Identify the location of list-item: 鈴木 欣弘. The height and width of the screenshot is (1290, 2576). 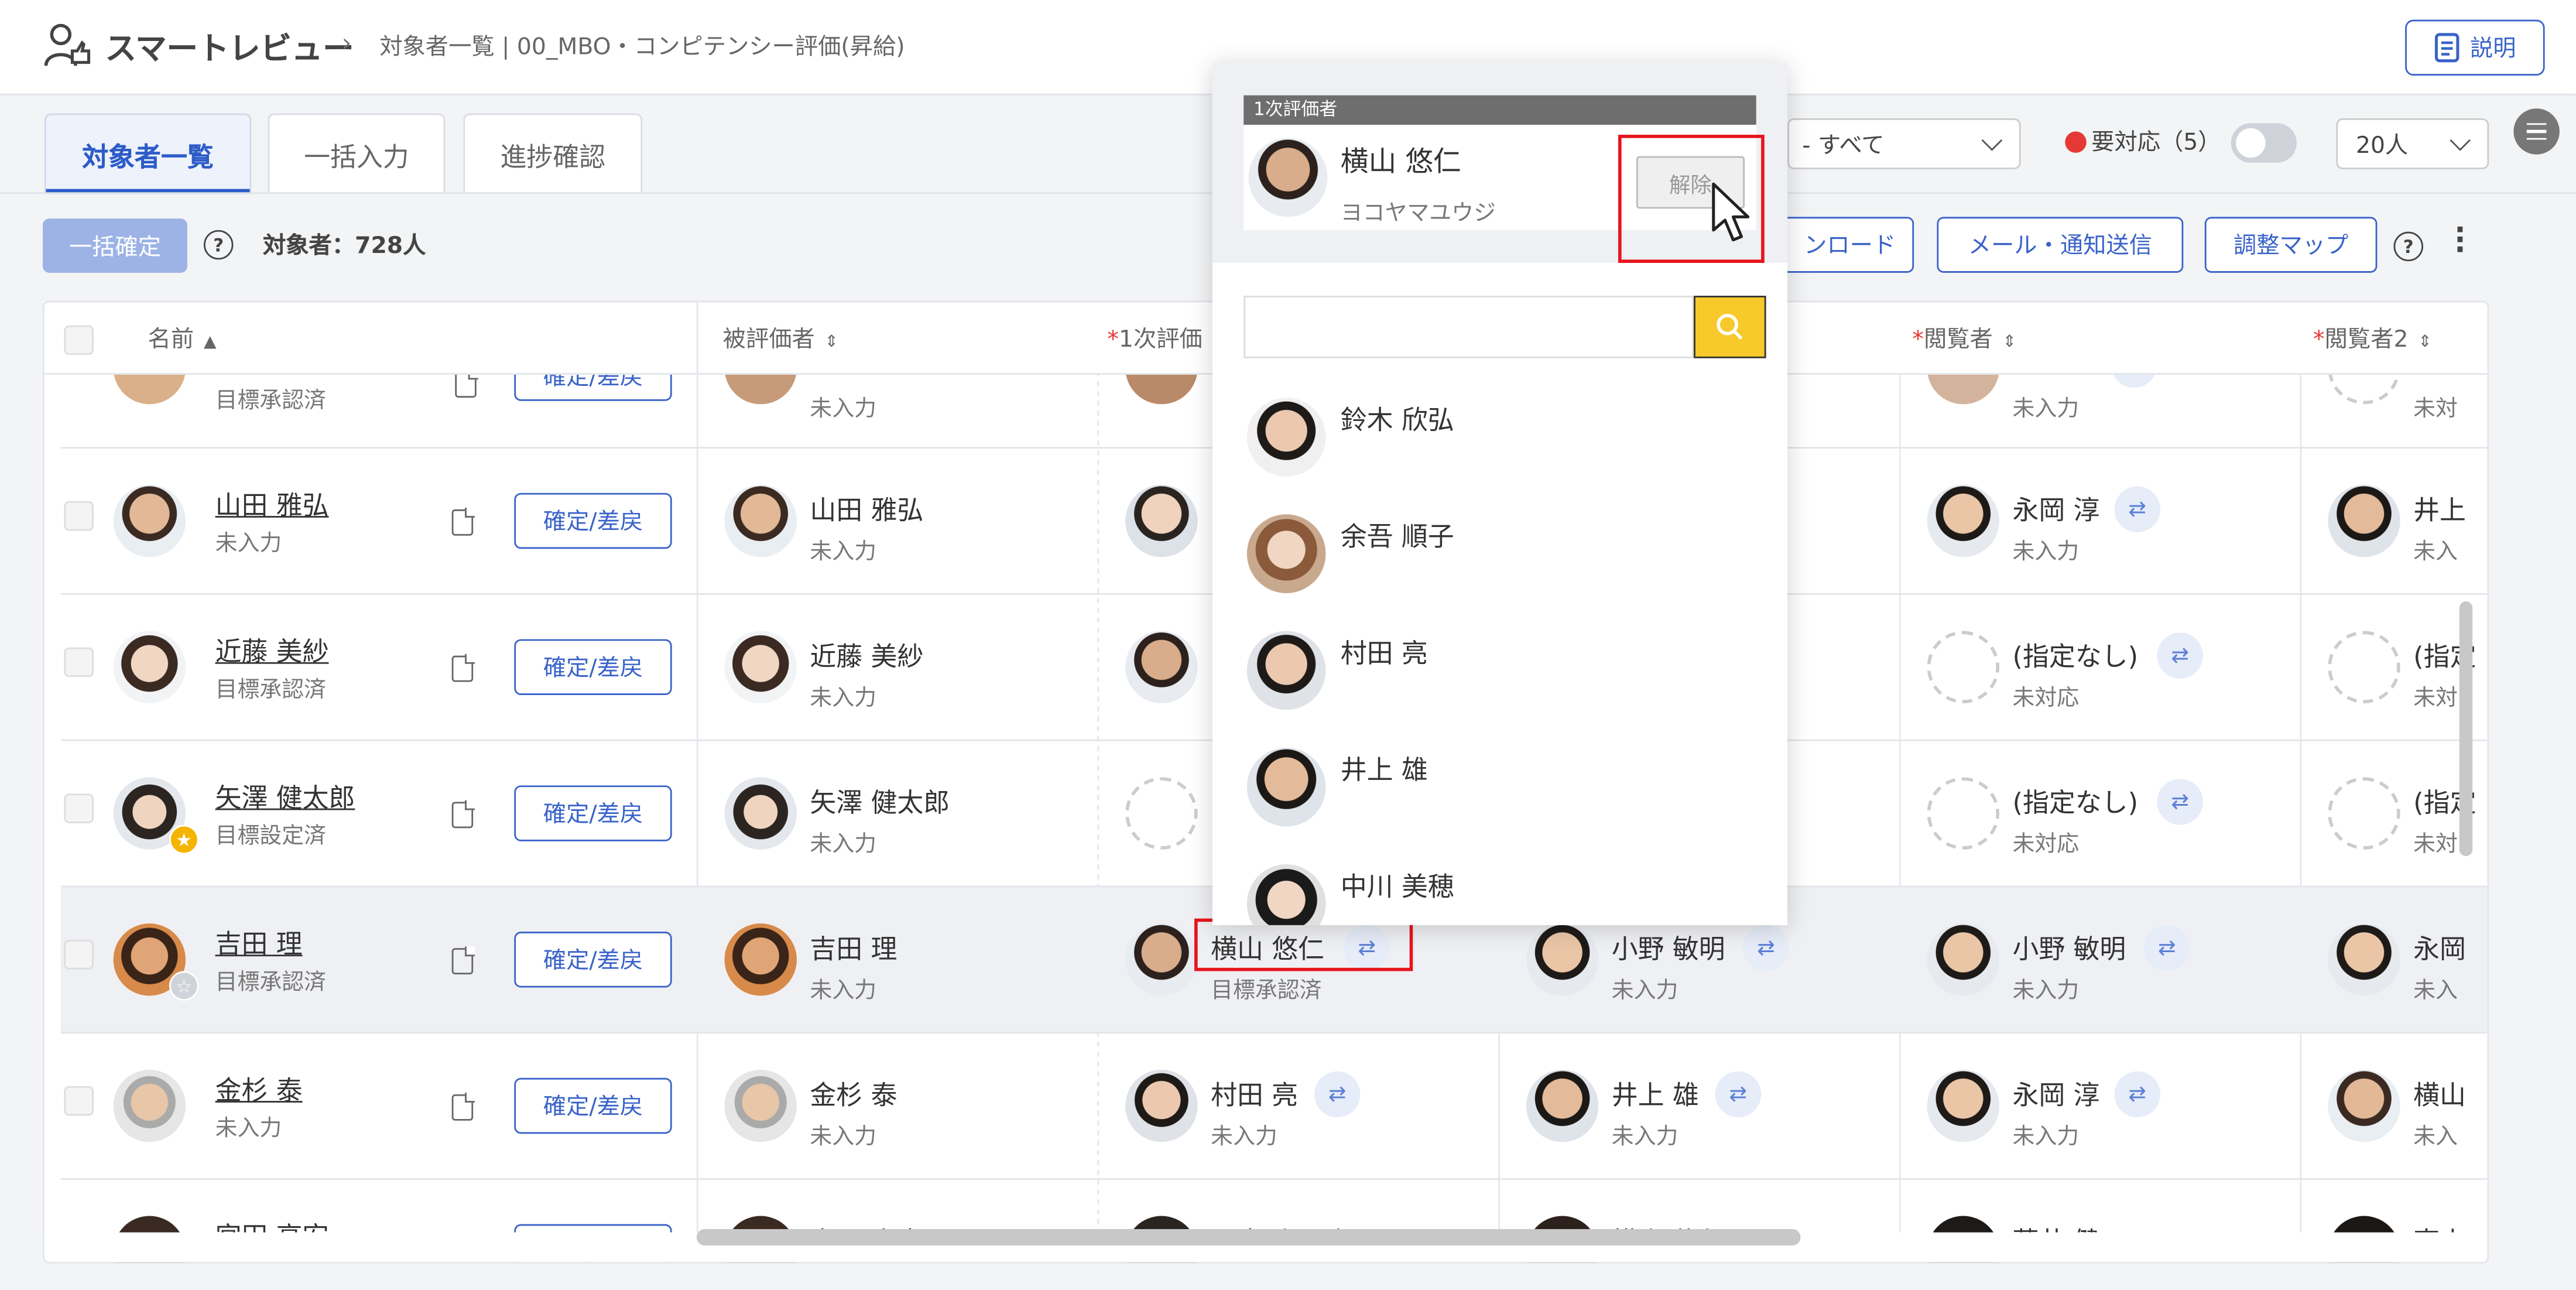
(1499, 448).